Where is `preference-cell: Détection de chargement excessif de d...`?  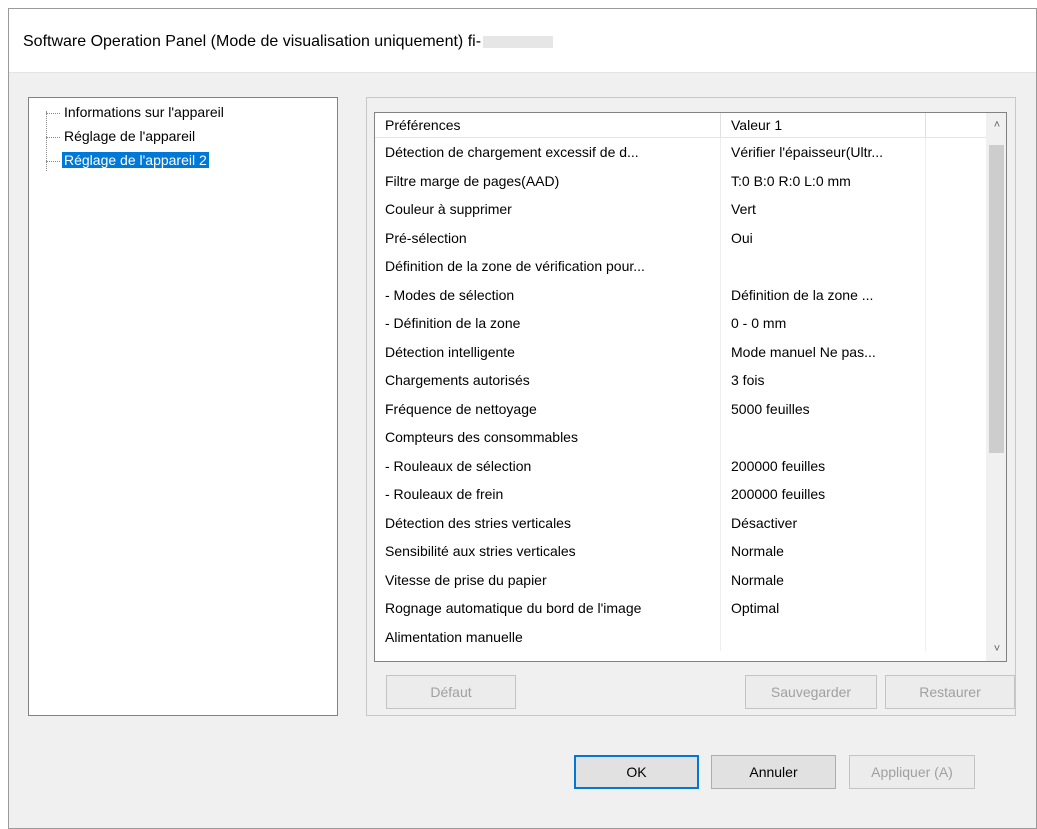 preference-cell: Détection de chargement excessif de d... is located at coordinates (548, 152).